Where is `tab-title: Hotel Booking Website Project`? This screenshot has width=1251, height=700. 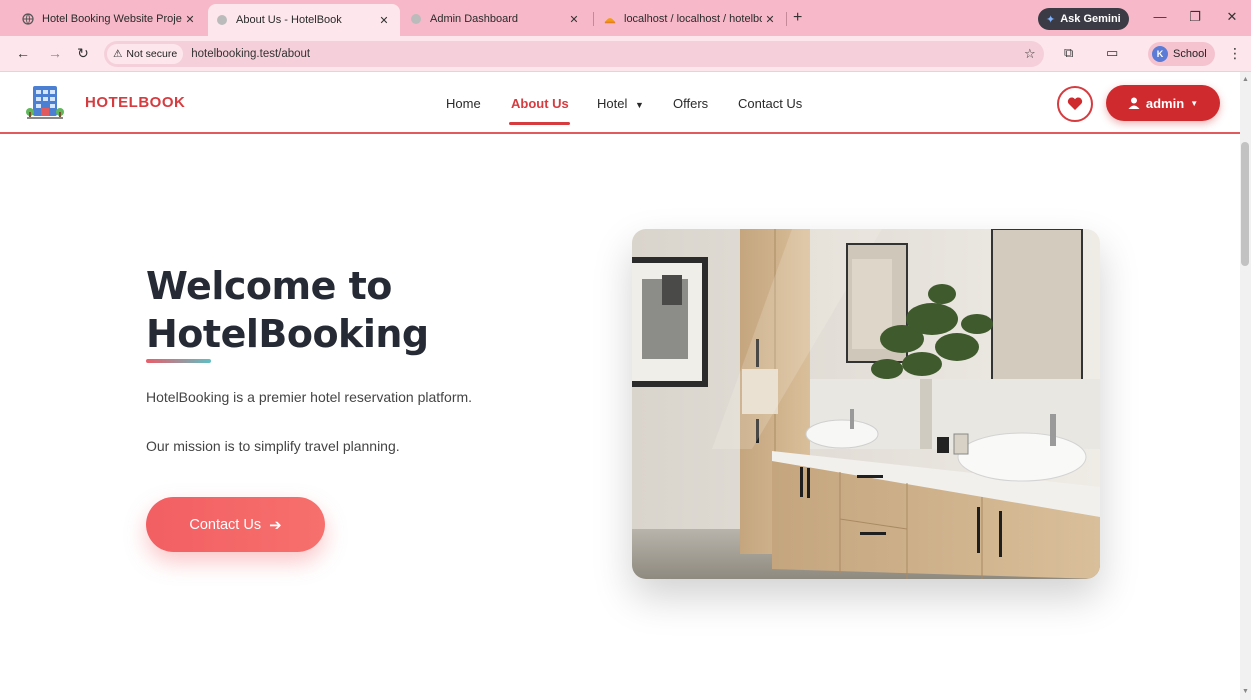 tab-title: Hotel Booking Website Project is located at coordinates (112, 19).